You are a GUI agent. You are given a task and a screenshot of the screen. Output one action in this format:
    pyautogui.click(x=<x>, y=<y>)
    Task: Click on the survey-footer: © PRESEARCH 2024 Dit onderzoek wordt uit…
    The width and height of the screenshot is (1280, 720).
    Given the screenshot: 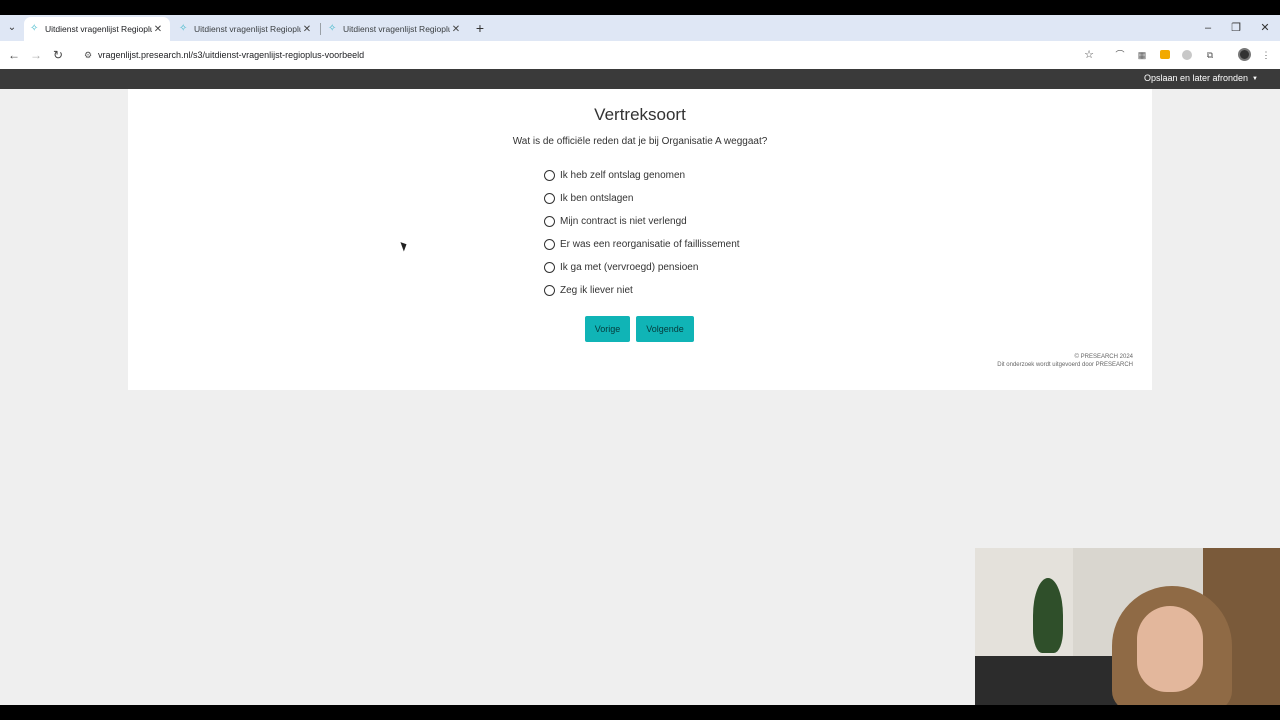 What is the action you would take?
    pyautogui.click(x=1065, y=361)
    